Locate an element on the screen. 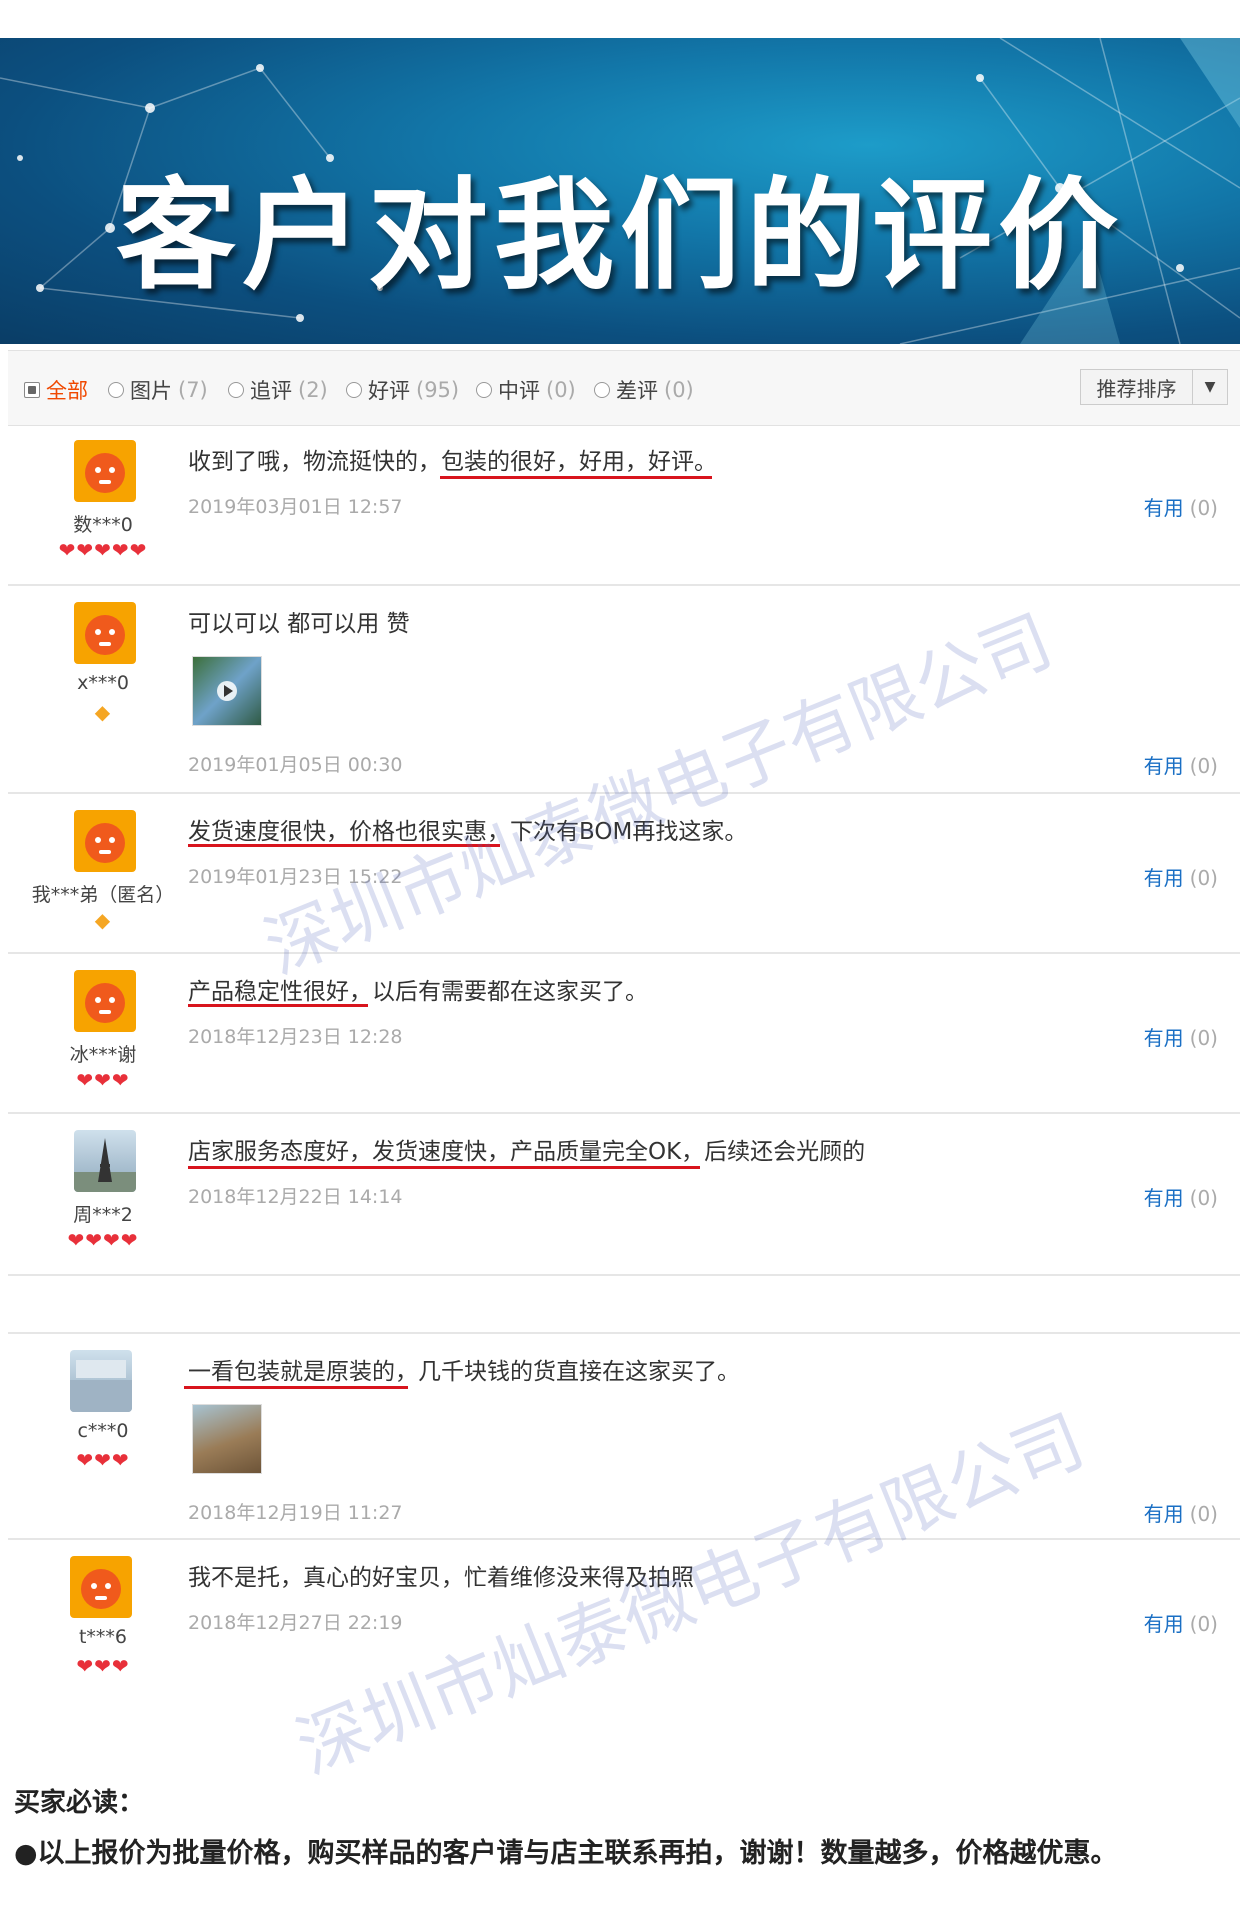  filter-count: (2) is located at coordinates (313, 390).